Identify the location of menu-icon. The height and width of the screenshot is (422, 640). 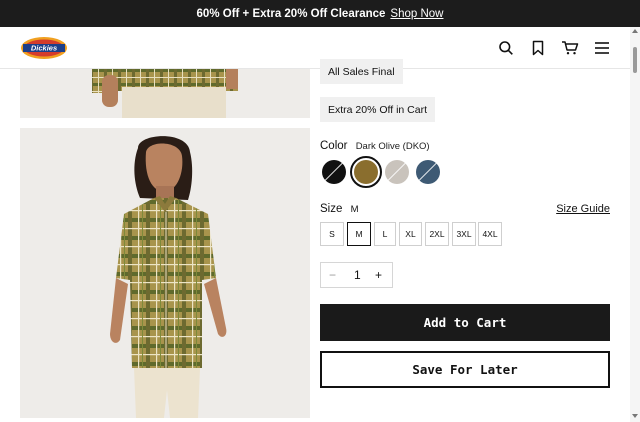
(602, 48).